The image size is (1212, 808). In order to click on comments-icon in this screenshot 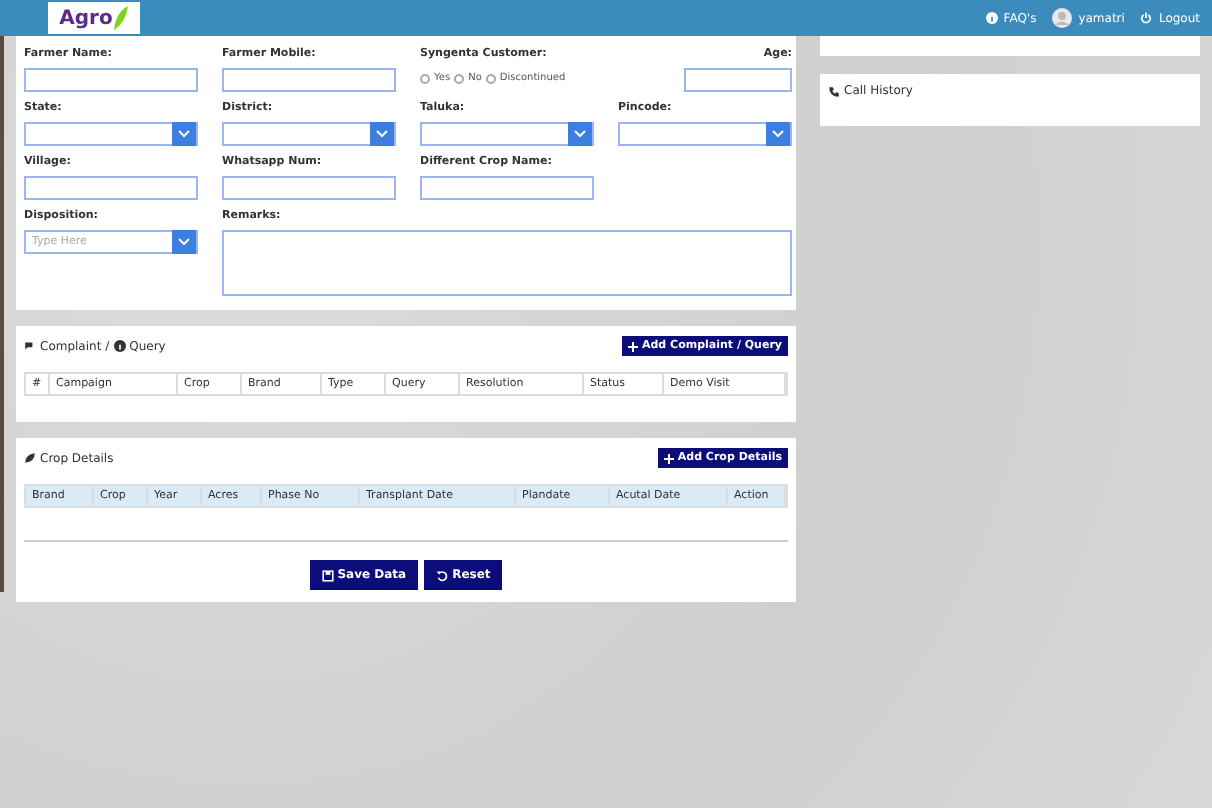, I will do `click(30, 346)`.